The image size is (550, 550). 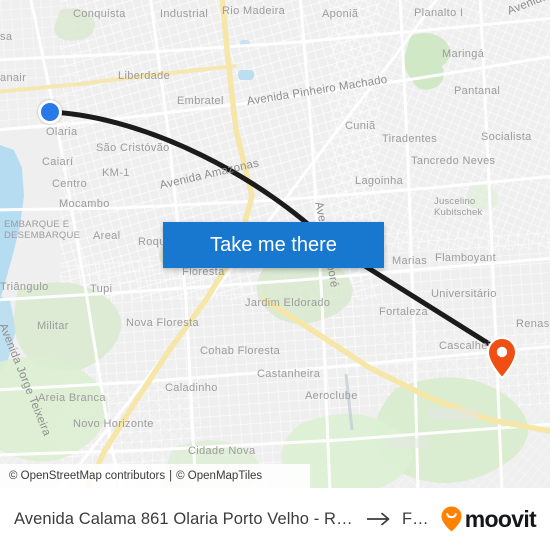 I want to click on moovit-logo: moovit, so click(x=489, y=519).